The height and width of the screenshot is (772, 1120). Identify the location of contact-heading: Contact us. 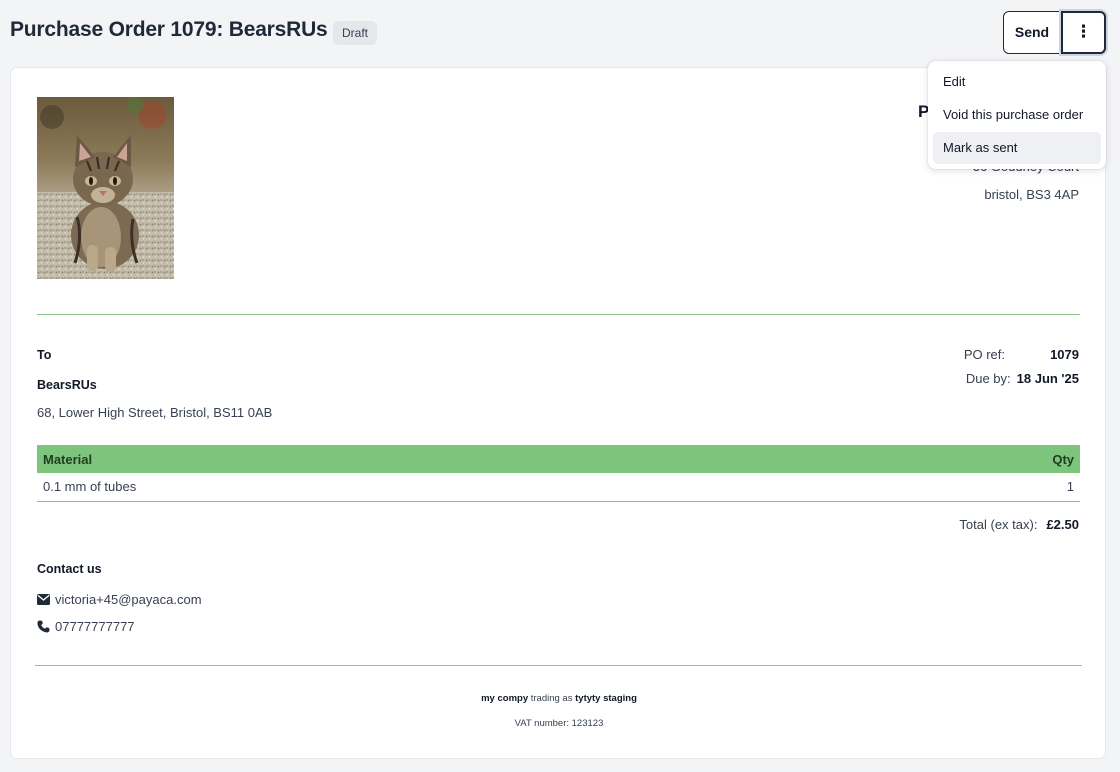
(69, 569).